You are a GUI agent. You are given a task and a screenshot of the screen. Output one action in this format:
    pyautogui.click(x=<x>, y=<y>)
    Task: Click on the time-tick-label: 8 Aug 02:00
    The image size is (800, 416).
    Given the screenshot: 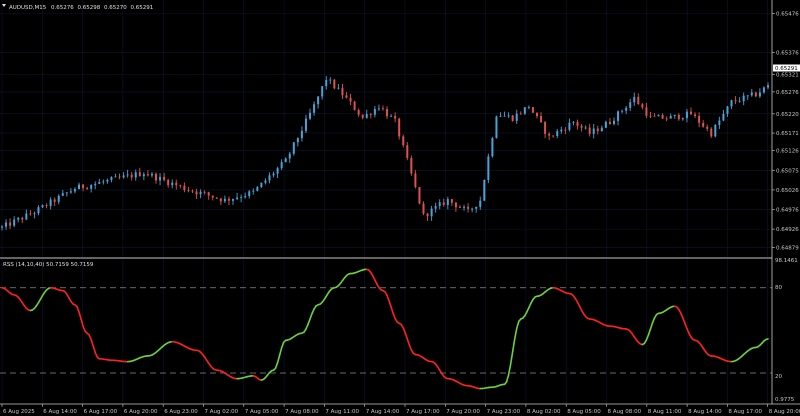 What is the action you would take?
    pyautogui.click(x=544, y=412)
    